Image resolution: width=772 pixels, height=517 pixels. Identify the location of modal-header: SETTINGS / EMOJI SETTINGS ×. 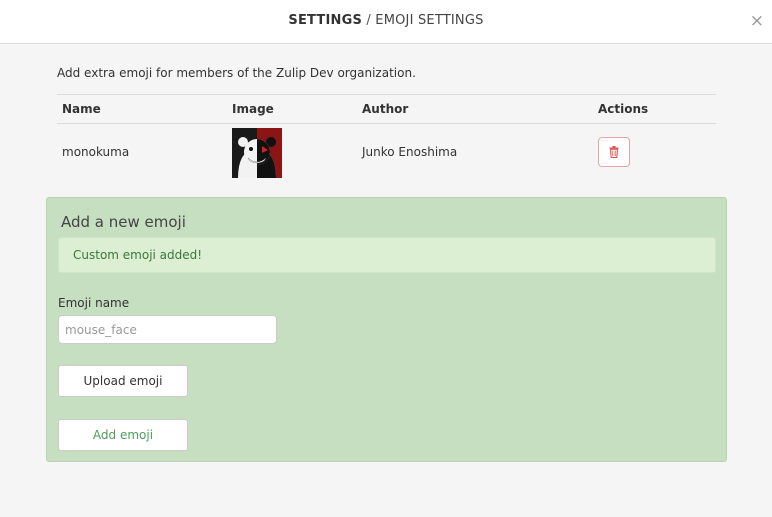
(386, 22).